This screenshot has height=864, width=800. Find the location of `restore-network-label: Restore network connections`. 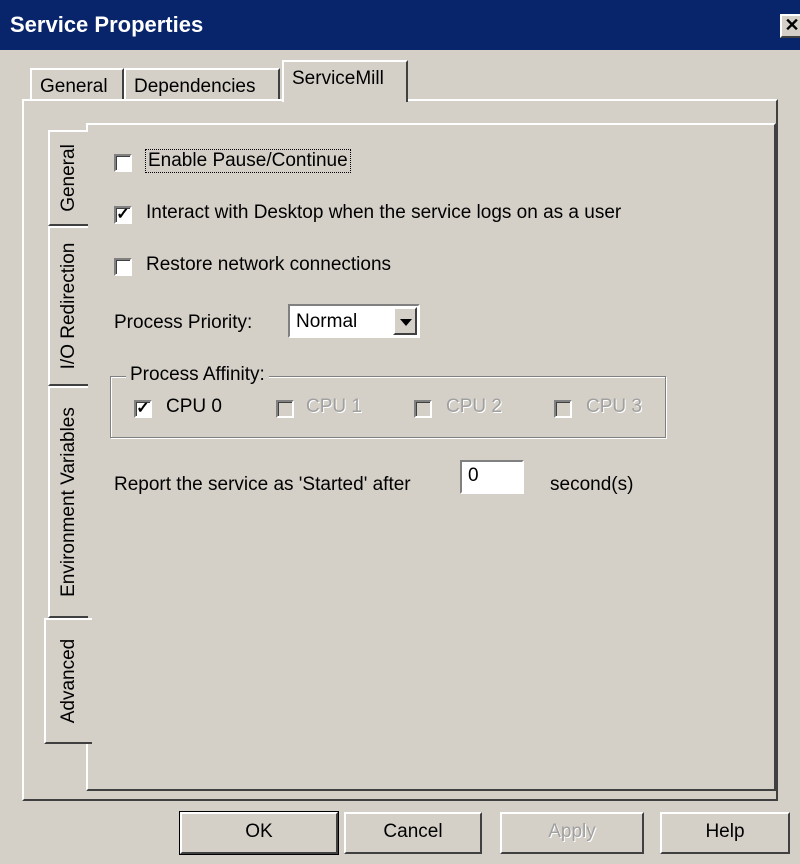

restore-network-label: Restore network connections is located at coordinates (268, 265).